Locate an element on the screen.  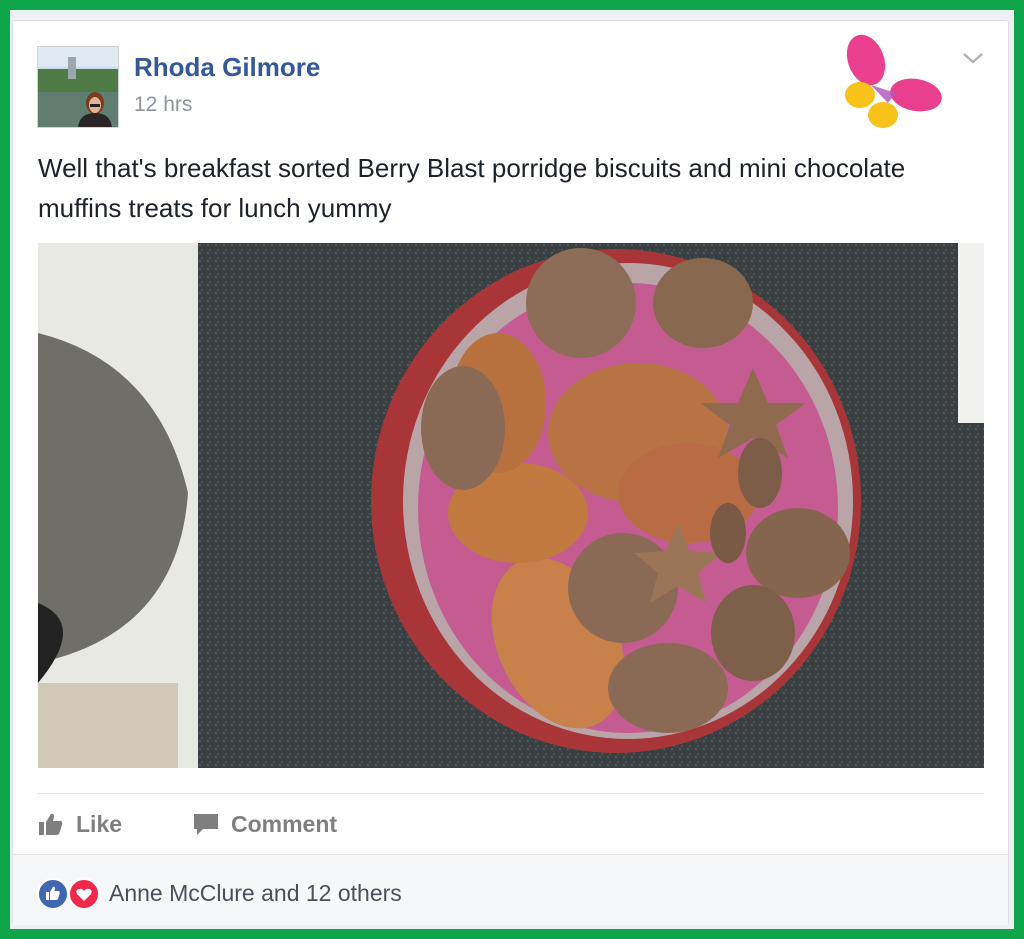
chevron-down-icon is located at coordinates (973, 58).